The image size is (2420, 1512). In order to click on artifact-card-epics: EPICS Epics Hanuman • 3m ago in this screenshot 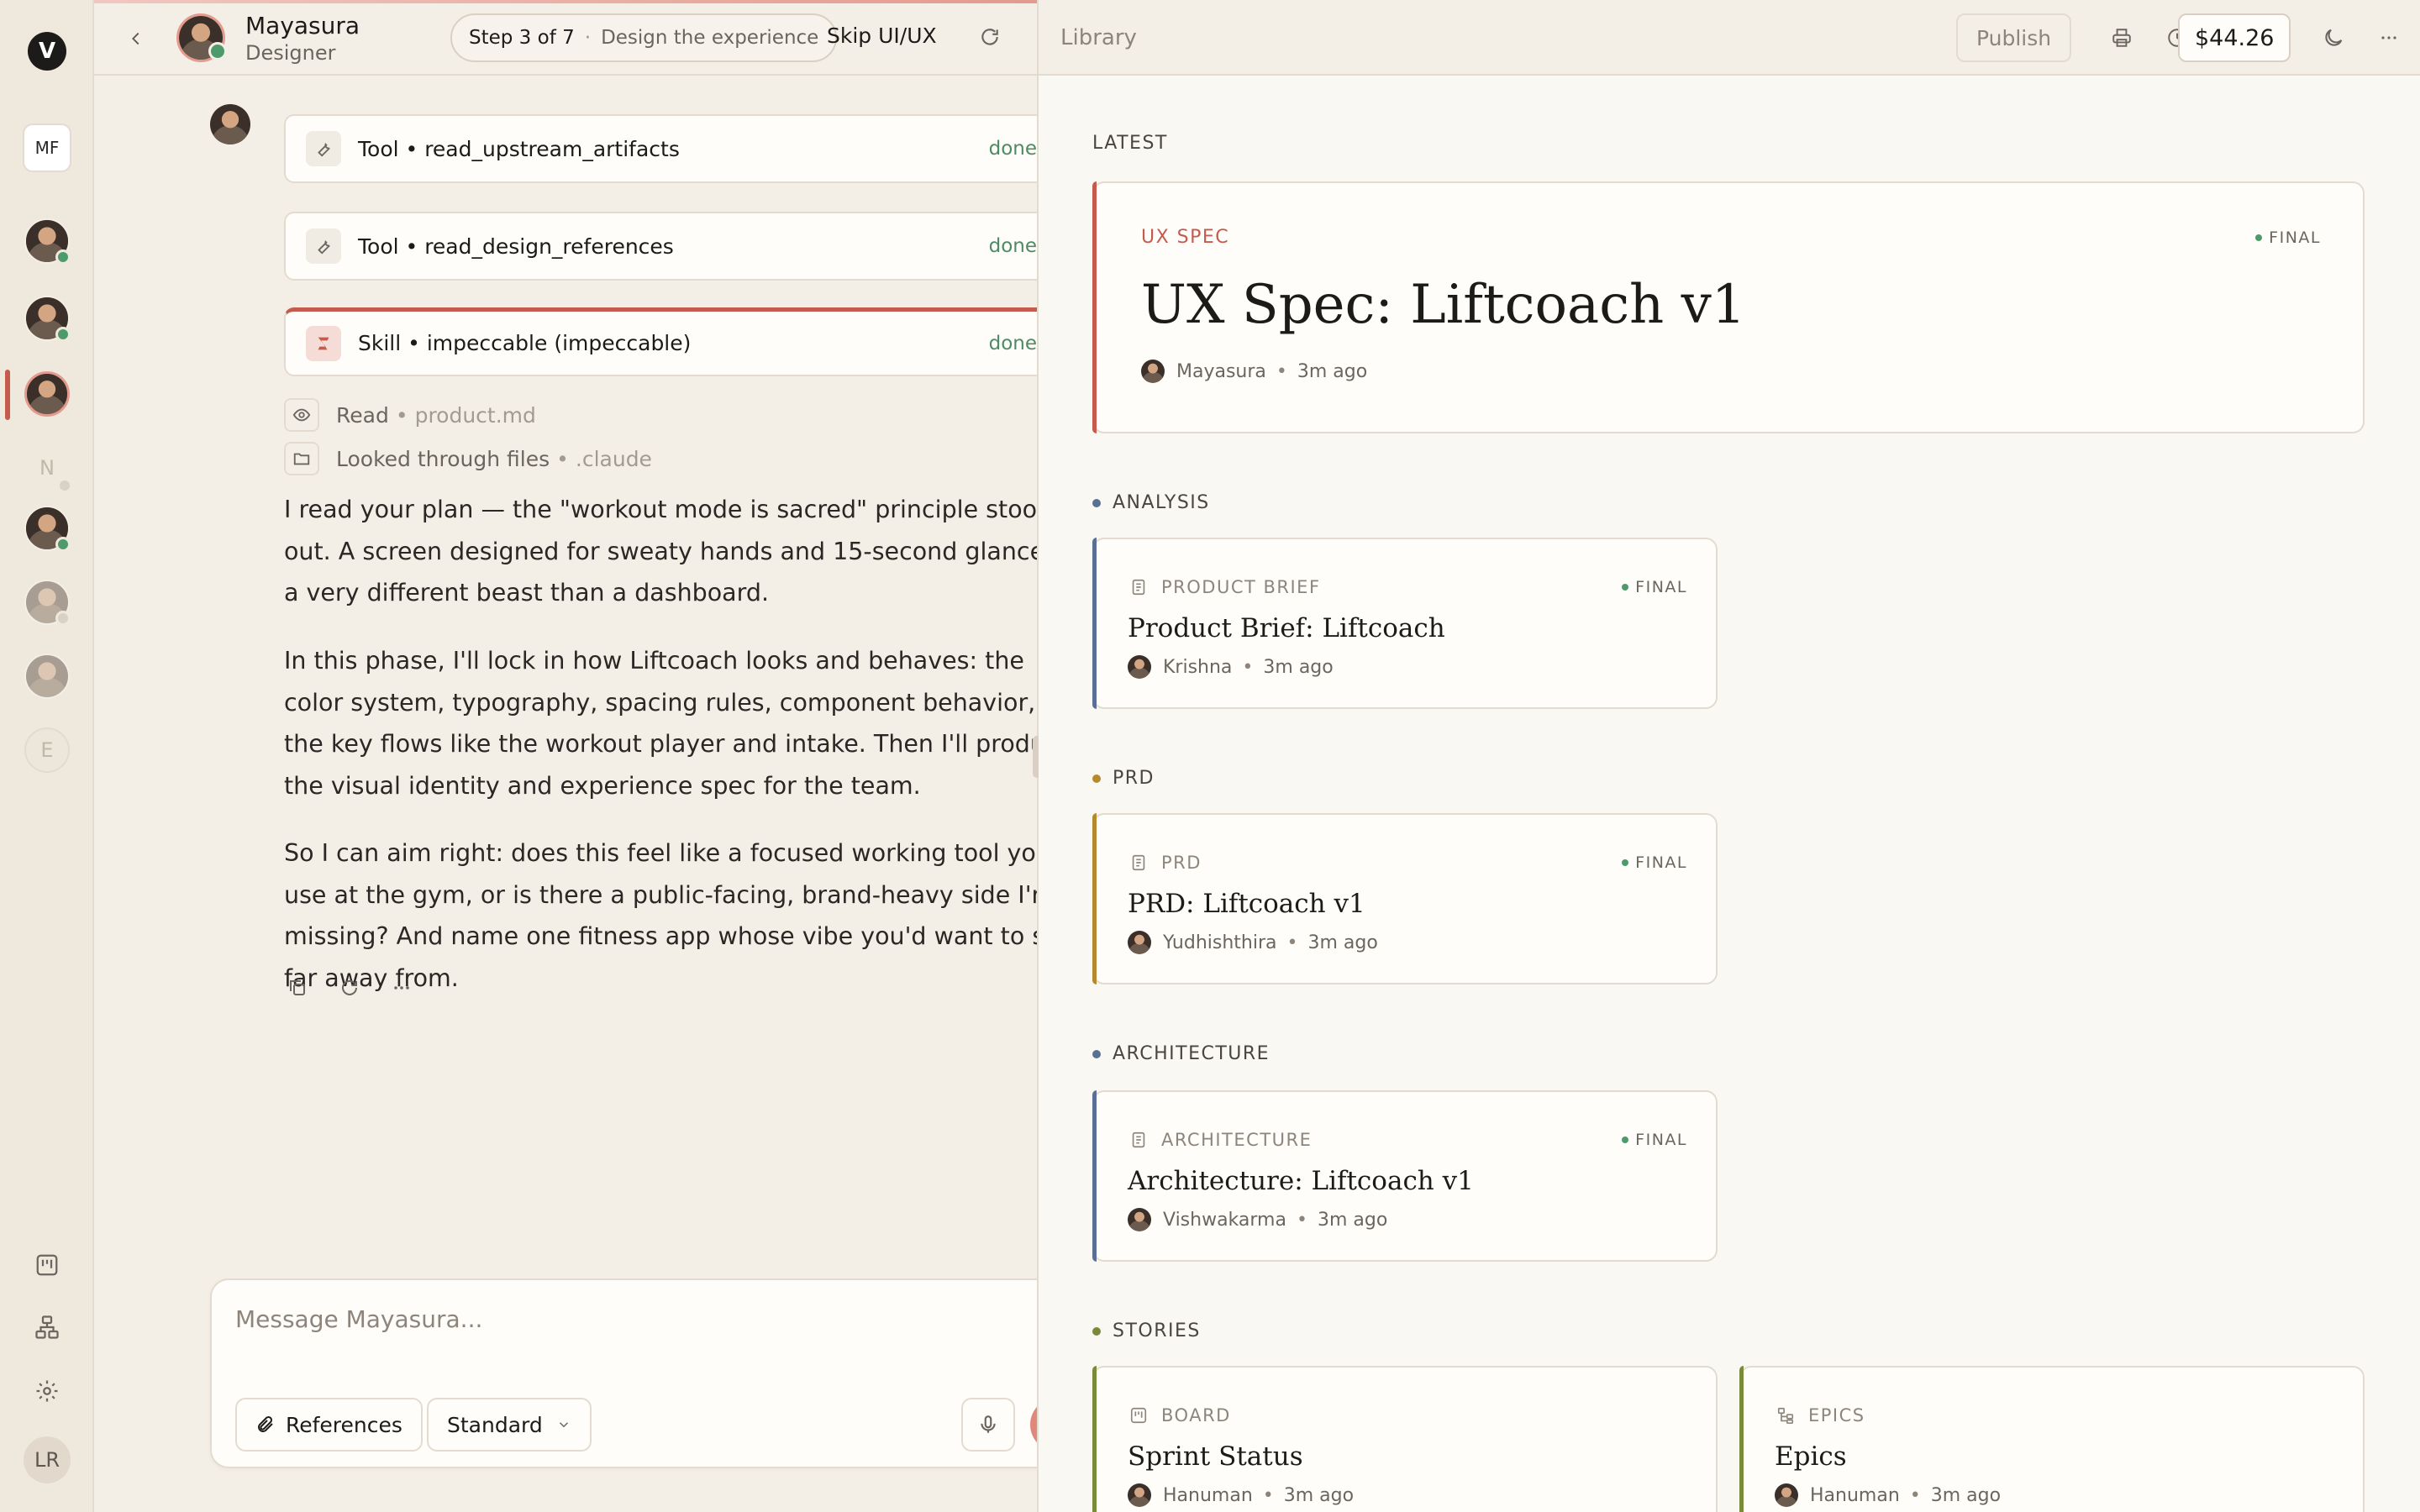, I will do `click(2052, 1439)`.